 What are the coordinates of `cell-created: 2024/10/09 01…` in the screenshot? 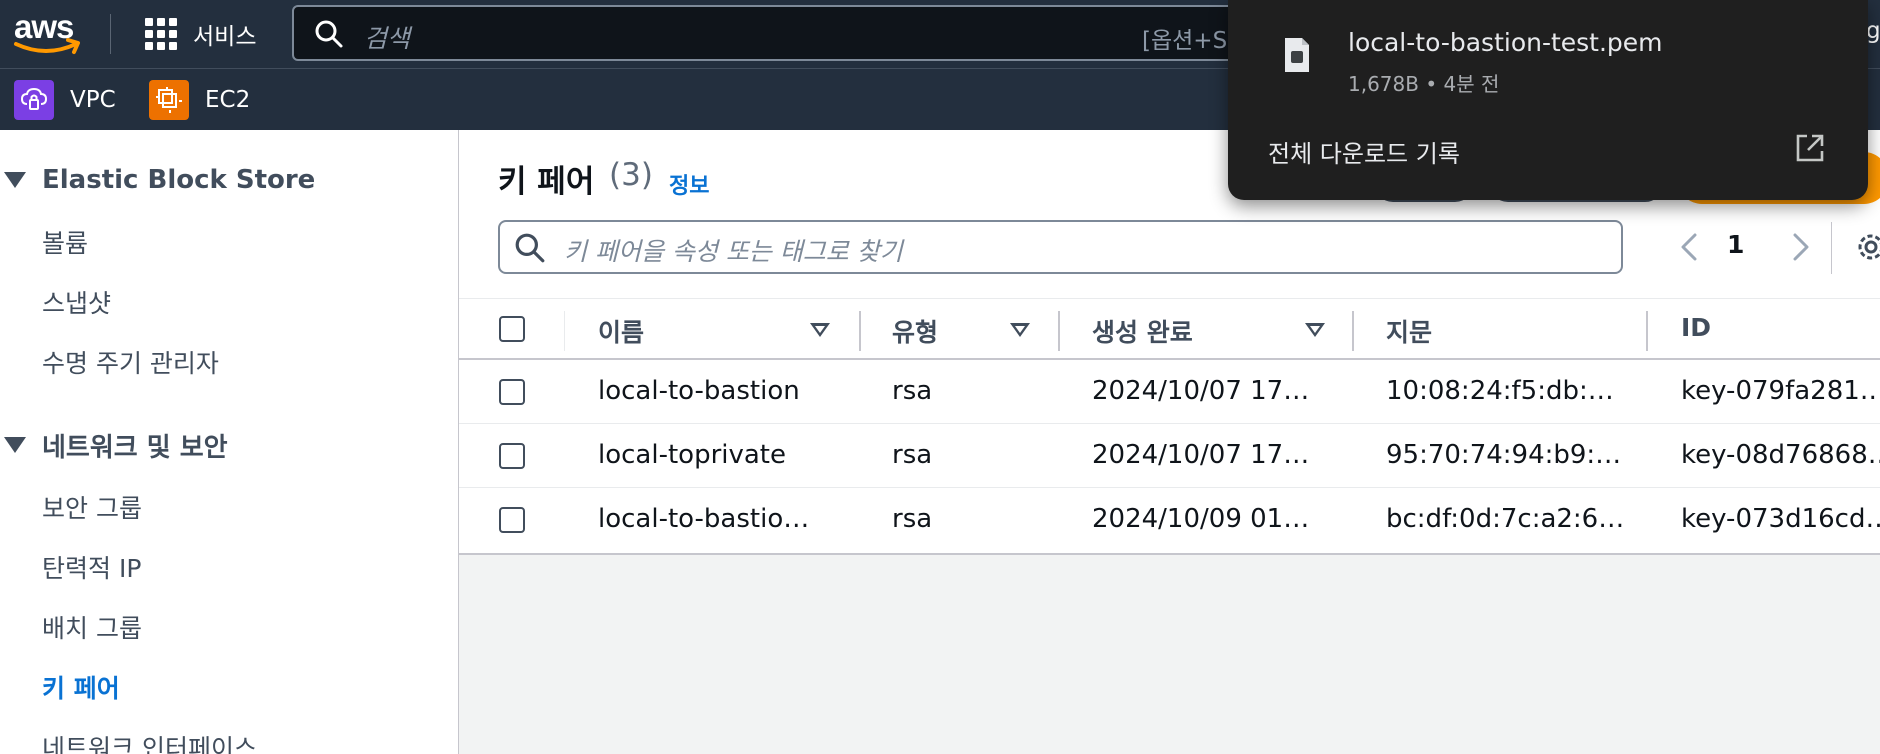 It's located at (1201, 519).